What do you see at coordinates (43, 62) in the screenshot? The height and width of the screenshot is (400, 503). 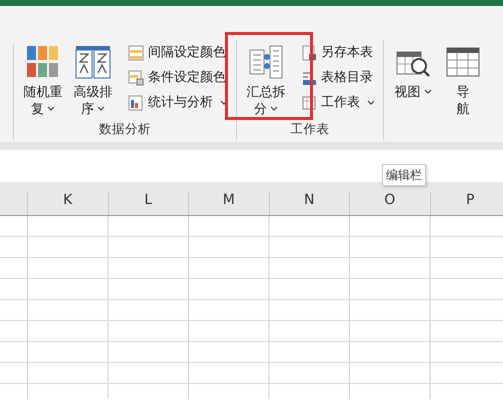 I see `color-grid-icon` at bounding box center [43, 62].